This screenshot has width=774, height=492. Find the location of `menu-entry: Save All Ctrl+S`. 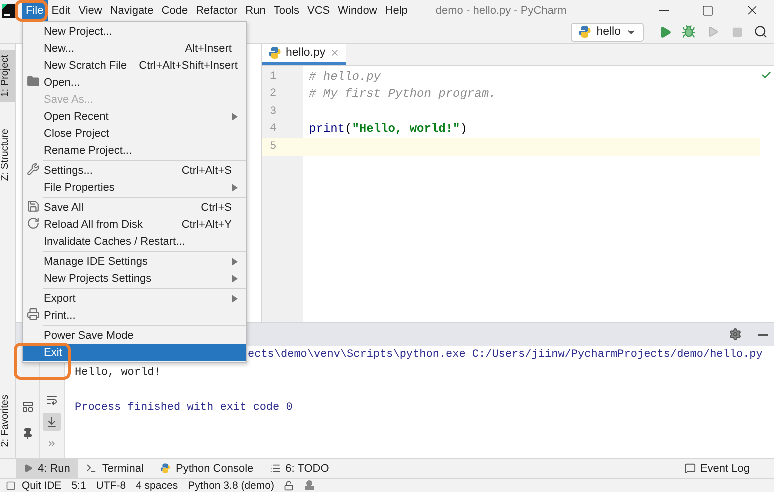

menu-entry: Save All Ctrl+S is located at coordinates (134, 207).